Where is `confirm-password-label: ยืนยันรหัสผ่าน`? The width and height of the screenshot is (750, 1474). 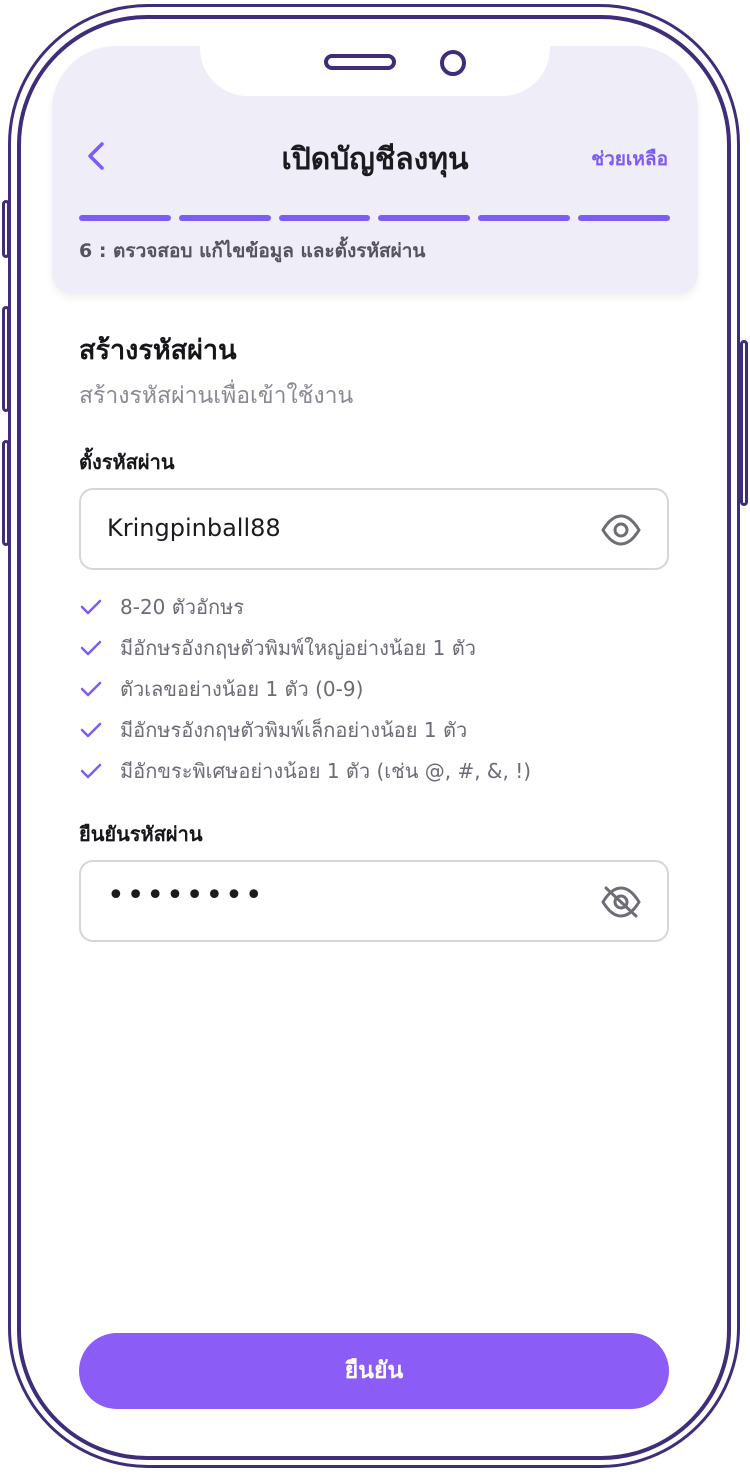 confirm-password-label: ยืนยันรหัสผ่าน is located at coordinates (141, 834).